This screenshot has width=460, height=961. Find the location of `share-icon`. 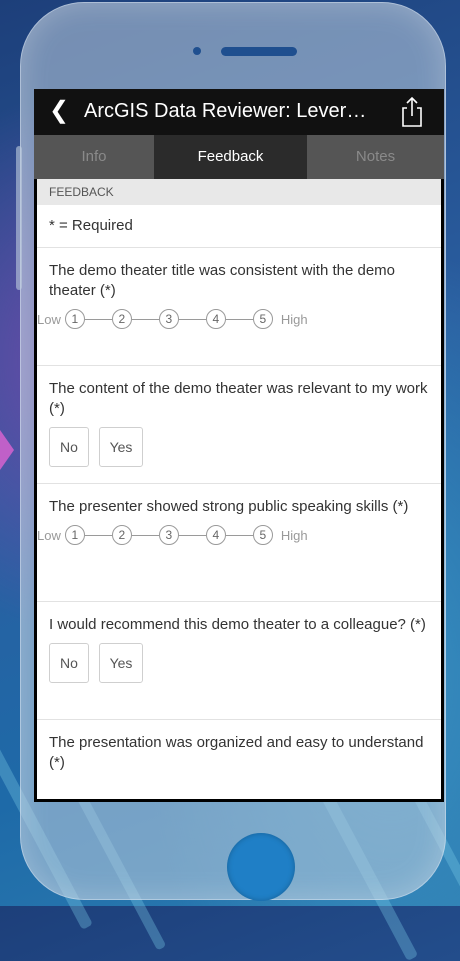

share-icon is located at coordinates (412, 112).